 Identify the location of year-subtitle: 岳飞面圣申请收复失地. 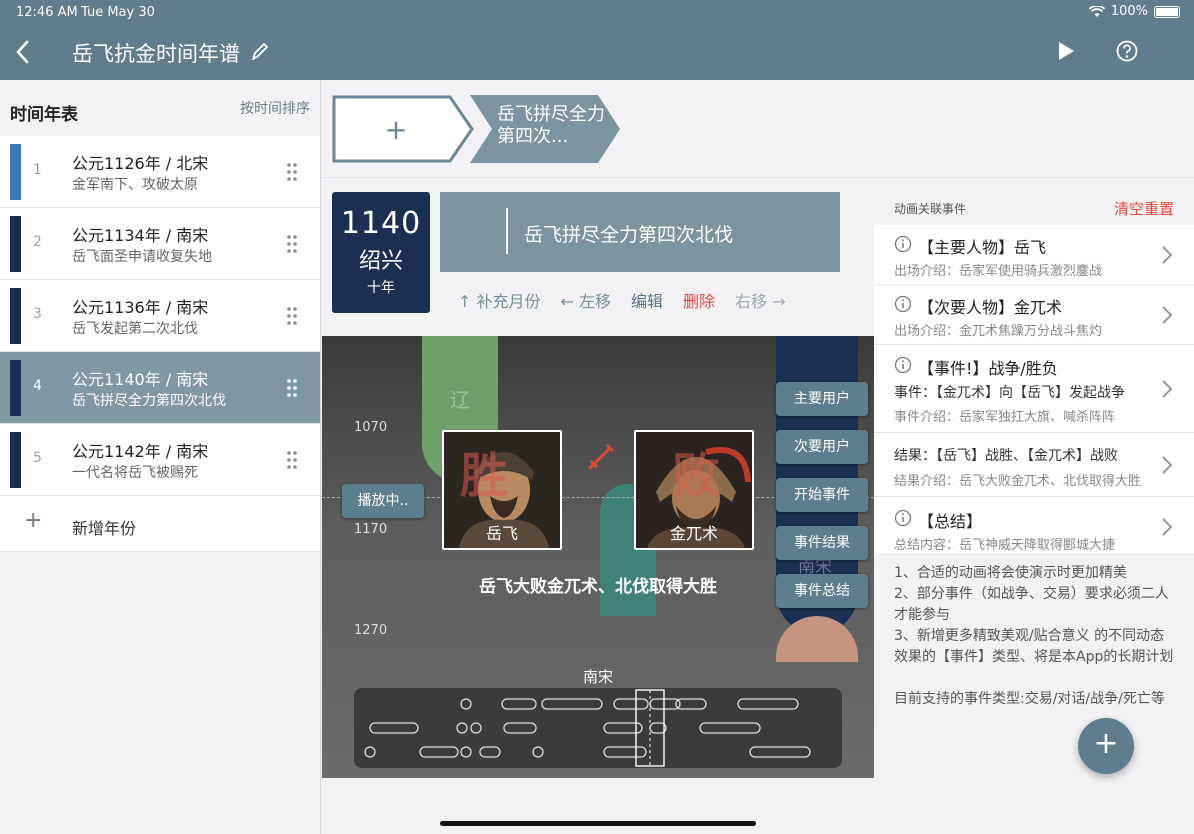
(142, 257).